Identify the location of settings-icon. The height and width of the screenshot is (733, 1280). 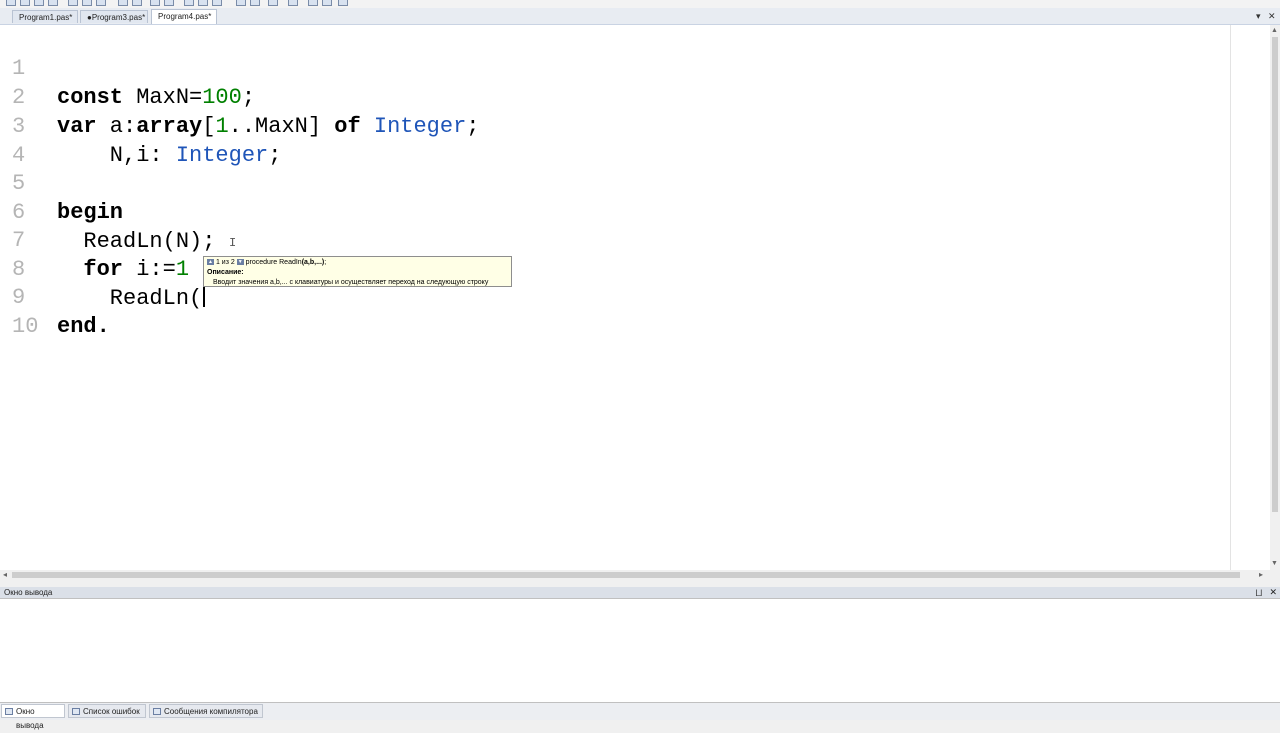
(293, 3).